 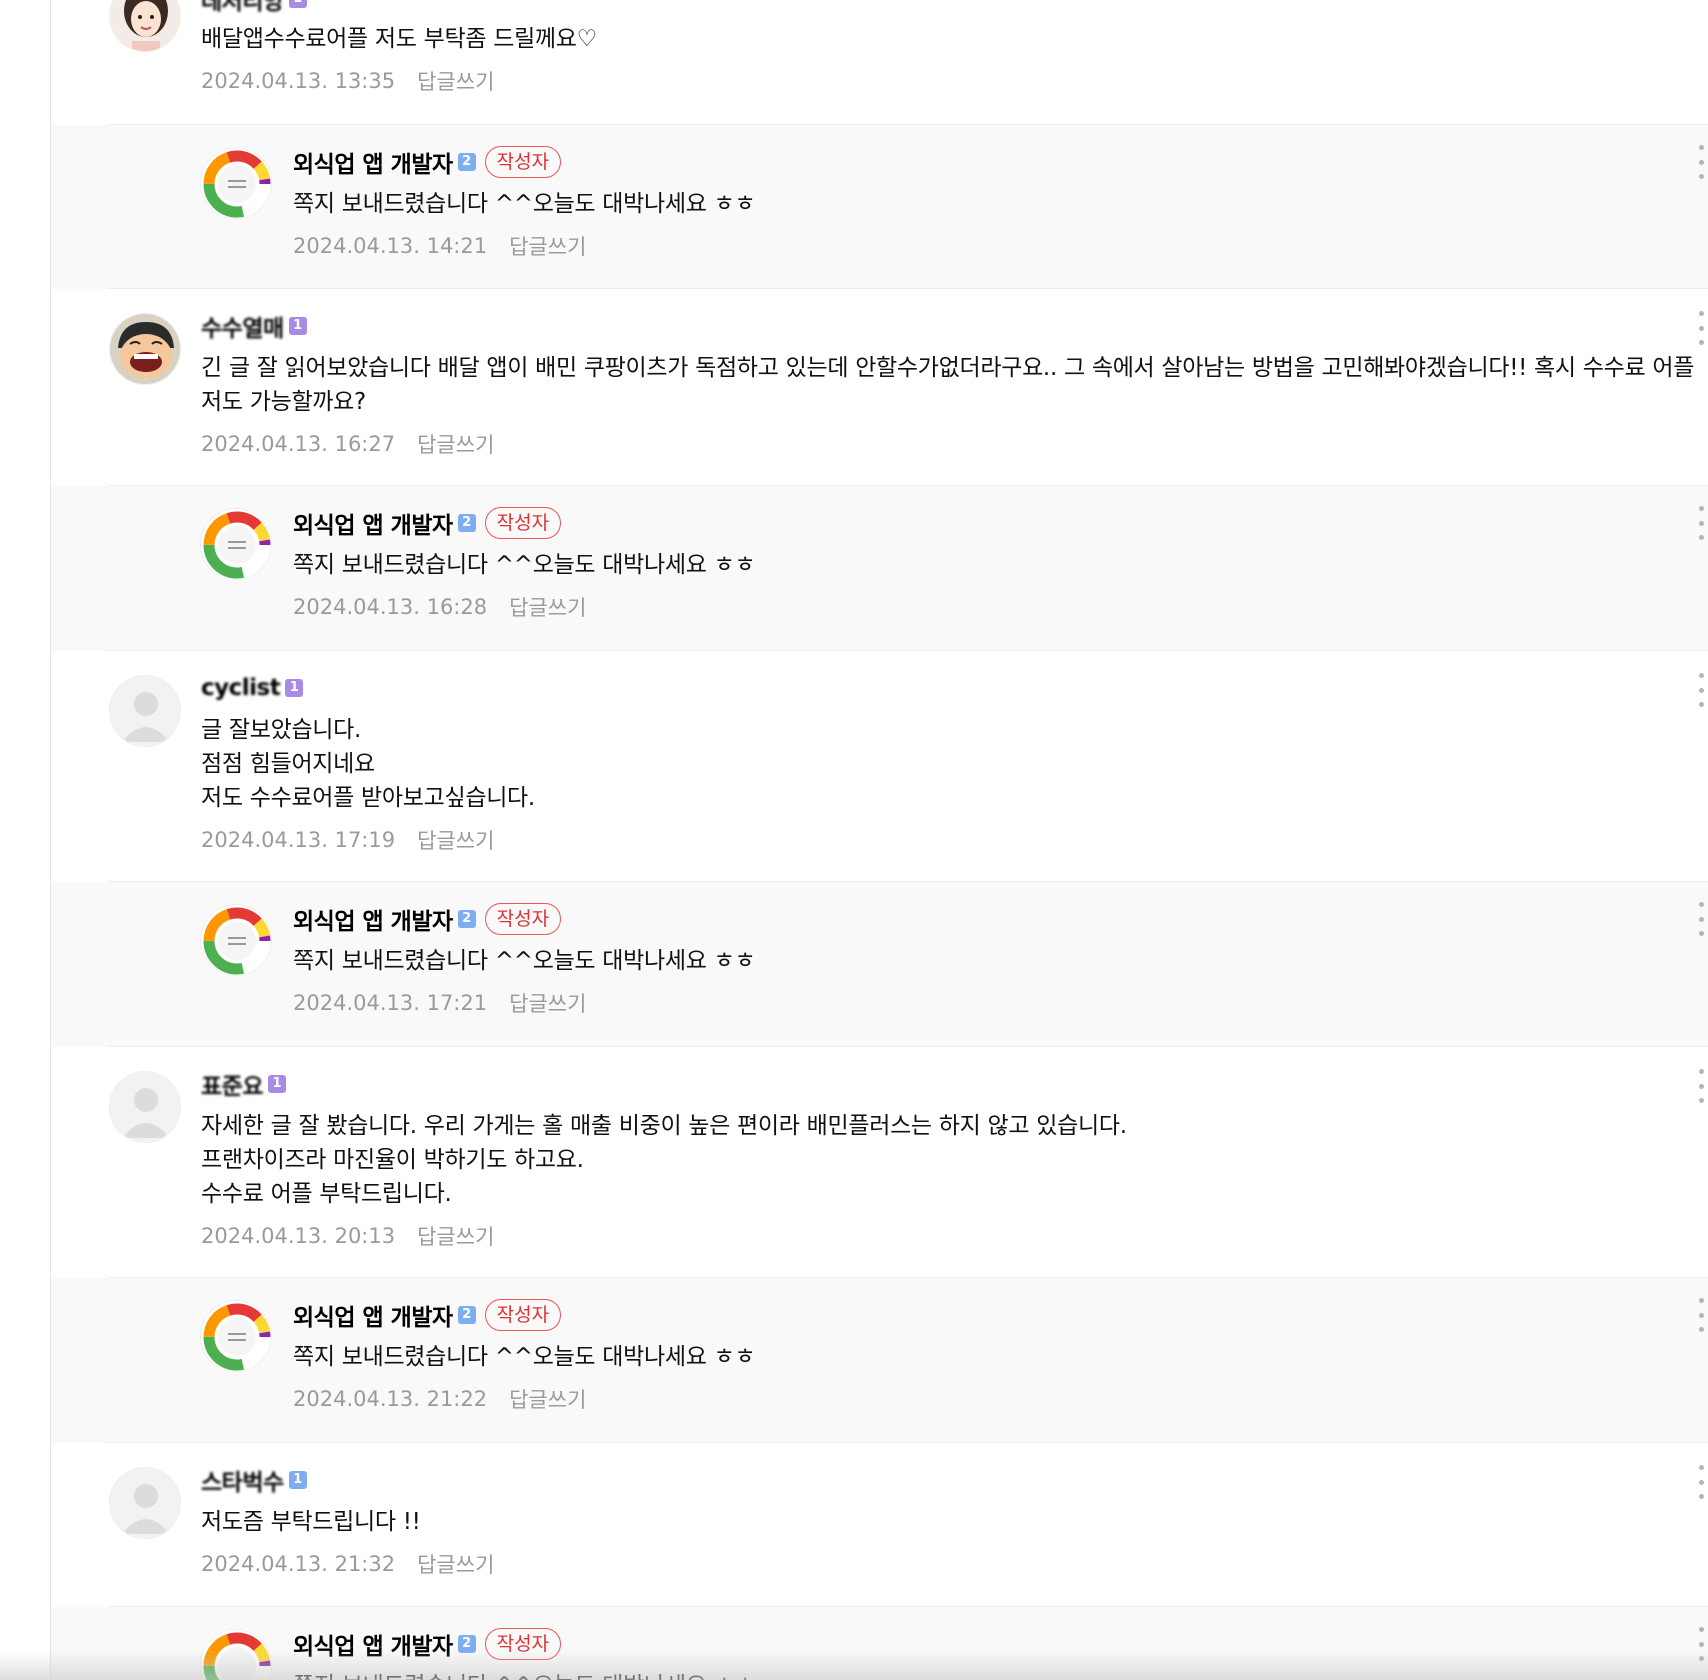 What do you see at coordinates (242, 1480) in the screenshot?
I see `nickname: 스타벅수` at bounding box center [242, 1480].